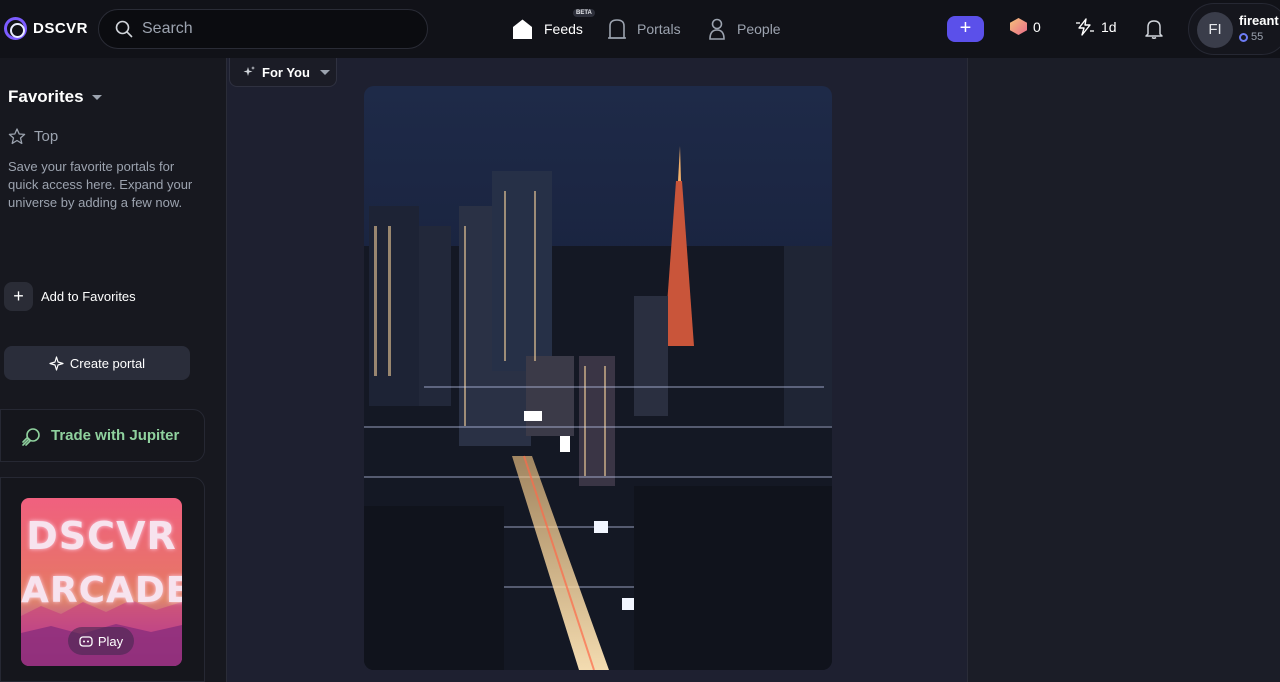 The image size is (1280, 682). What do you see at coordinates (115, 435) in the screenshot?
I see `trade-with-jupiter-label: Trade with Jupiter` at bounding box center [115, 435].